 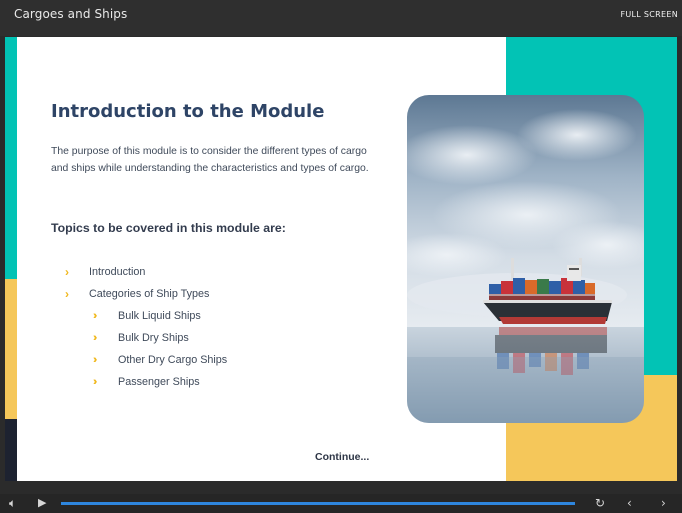 I want to click on topic-item: › Categories of Ship Types, so click(x=146, y=294).